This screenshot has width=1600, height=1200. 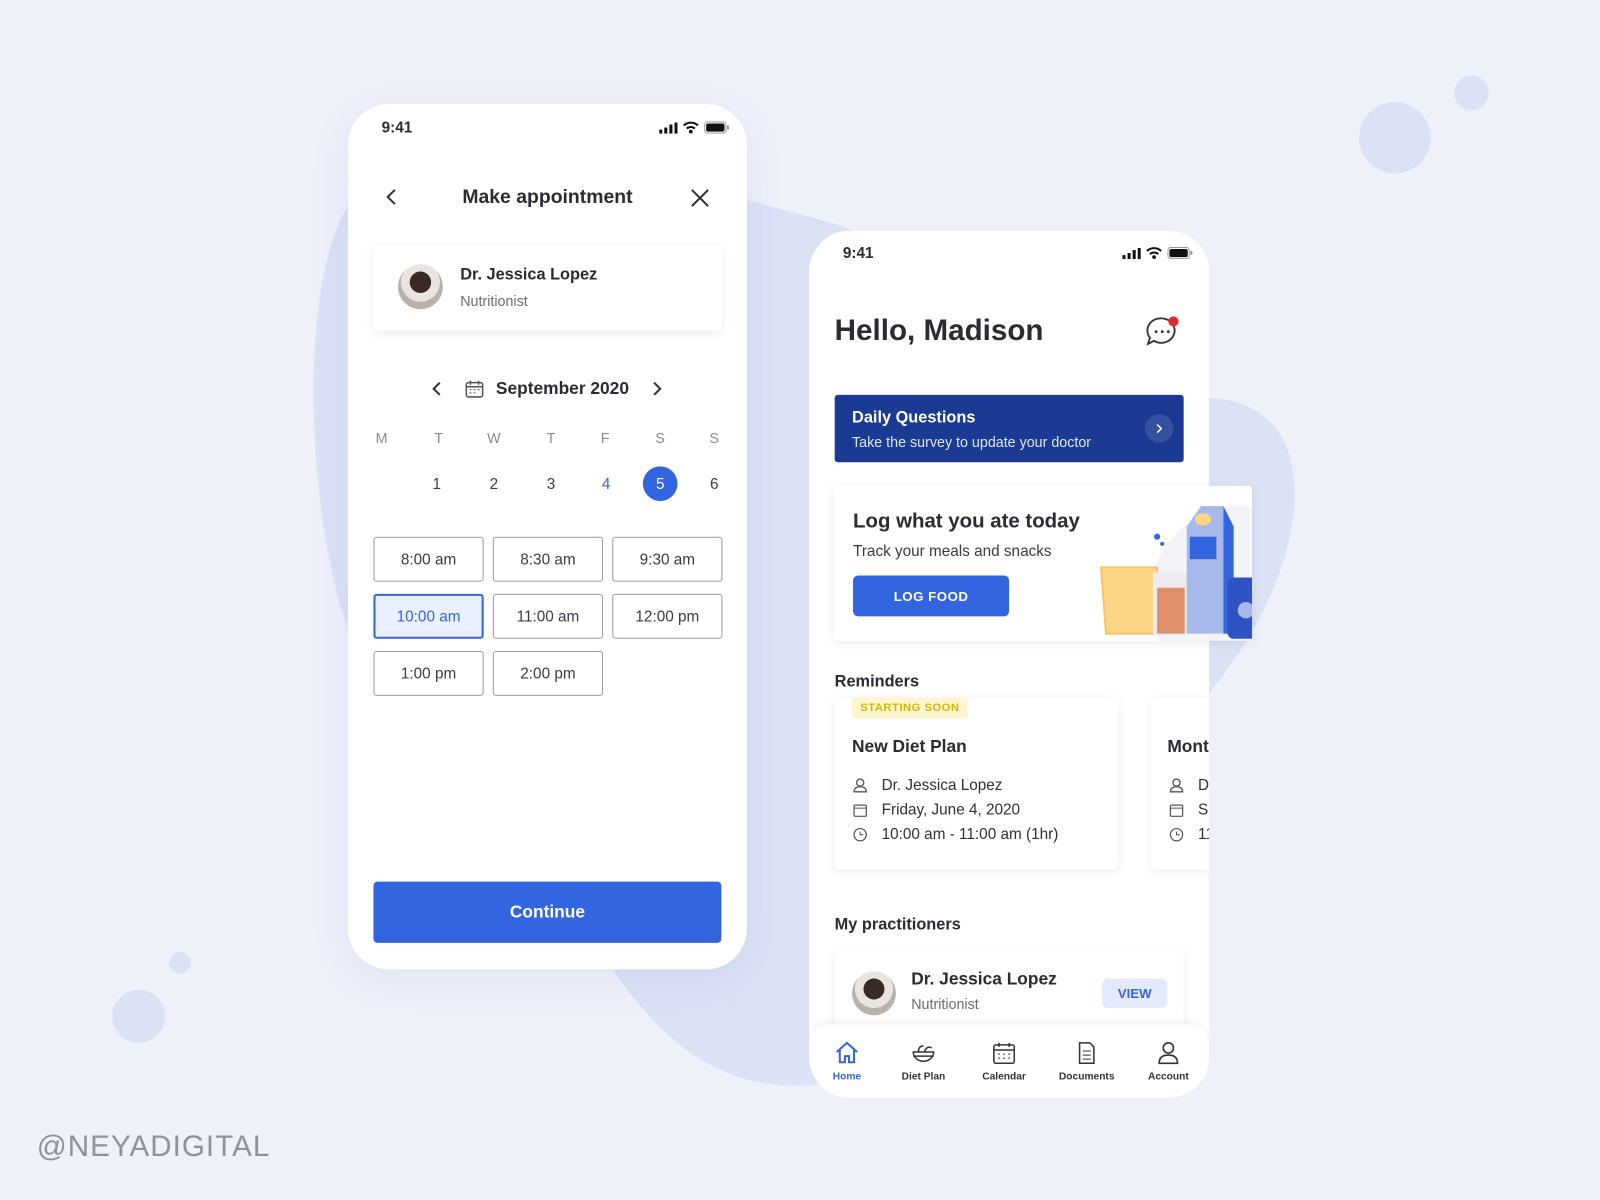 I want to click on time-slot: 8:00 am, so click(x=428, y=559).